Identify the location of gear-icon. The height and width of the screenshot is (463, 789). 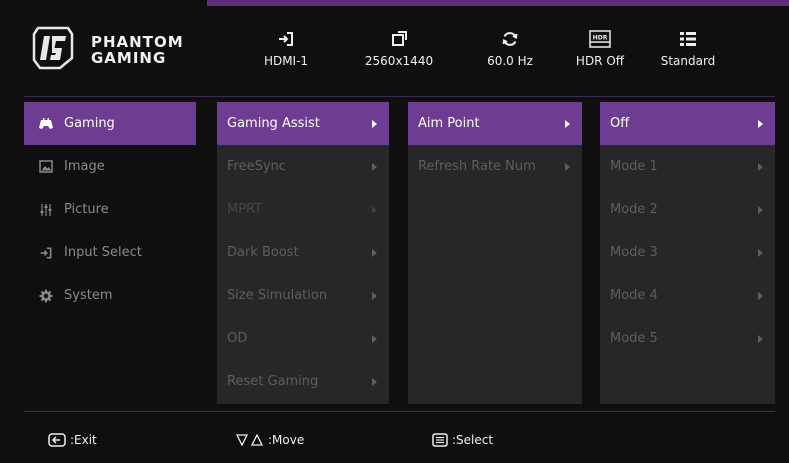
(46, 296).